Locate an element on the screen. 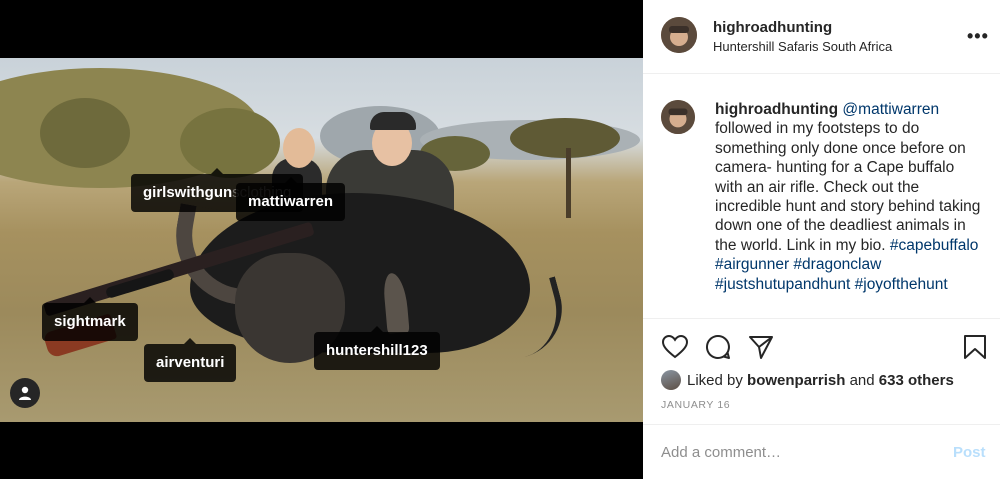 The width and height of the screenshot is (1000, 479). hashtag: #joyofthehunt is located at coordinates (901, 284).